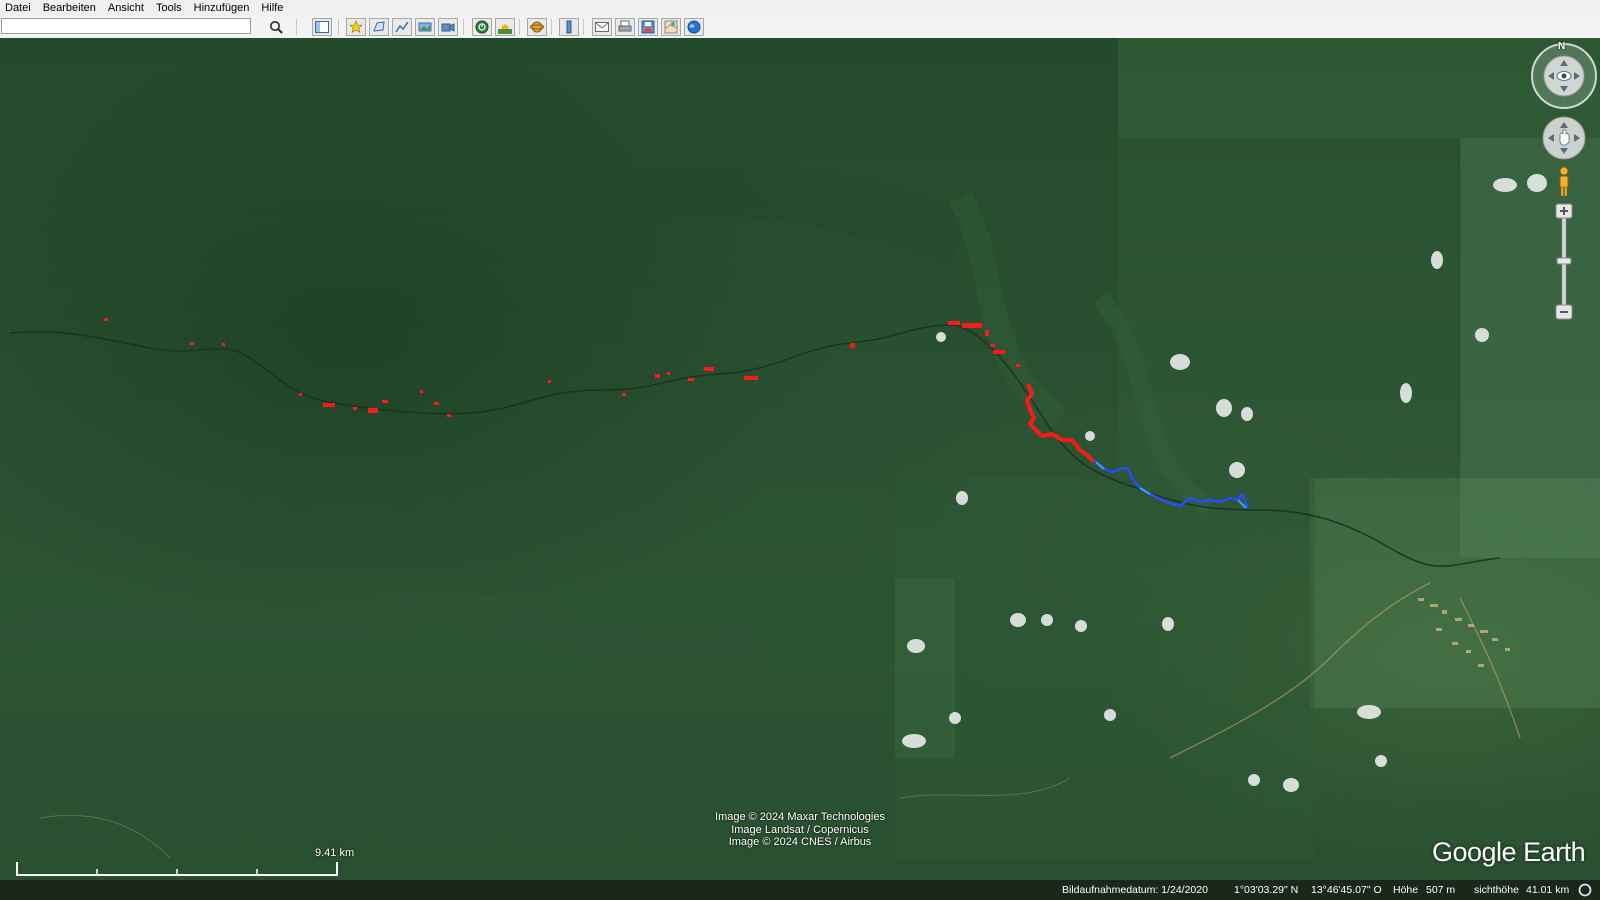 The image size is (1600, 900). I want to click on elevation-label: Höhe, so click(1406, 890).